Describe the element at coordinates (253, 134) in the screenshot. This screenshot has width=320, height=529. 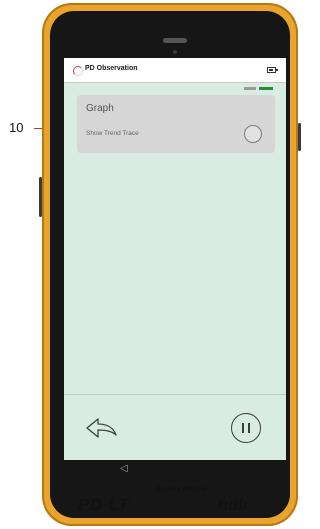
I see `show-trend-trace-toggle` at that location.